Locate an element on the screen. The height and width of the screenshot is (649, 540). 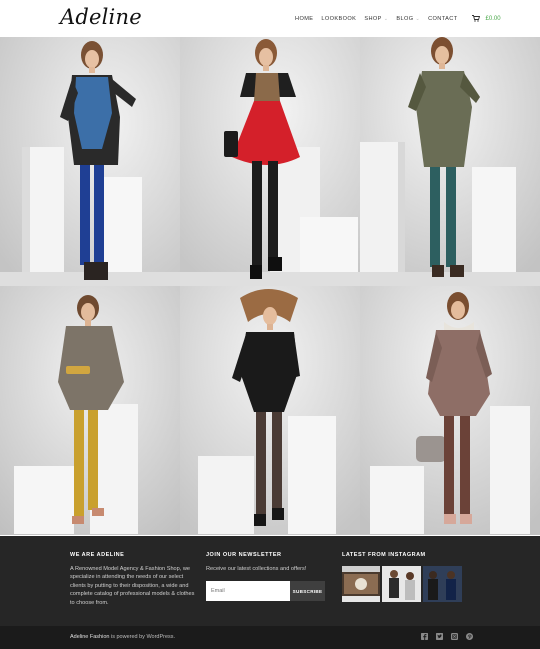
nav-lookbook: Lookbook is located at coordinates (338, 19).